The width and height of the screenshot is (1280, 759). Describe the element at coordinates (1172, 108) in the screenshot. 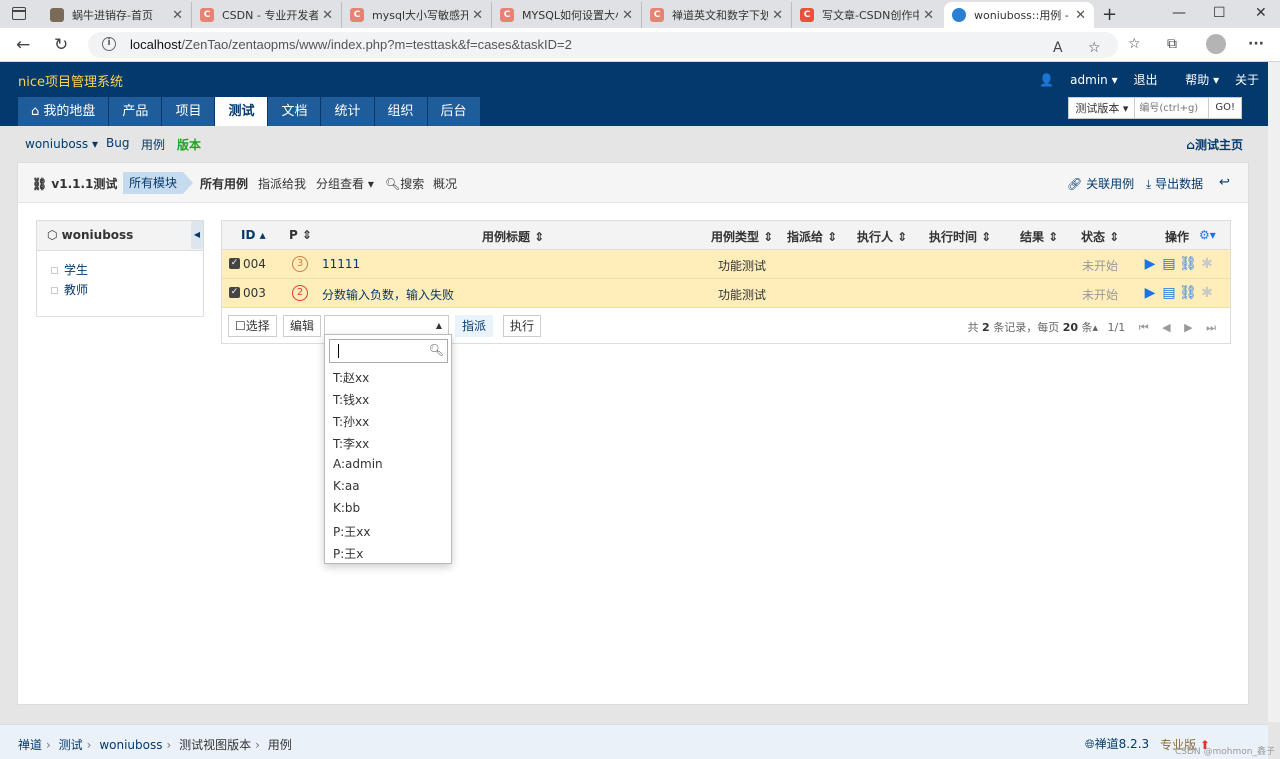

I see `search-input` at that location.